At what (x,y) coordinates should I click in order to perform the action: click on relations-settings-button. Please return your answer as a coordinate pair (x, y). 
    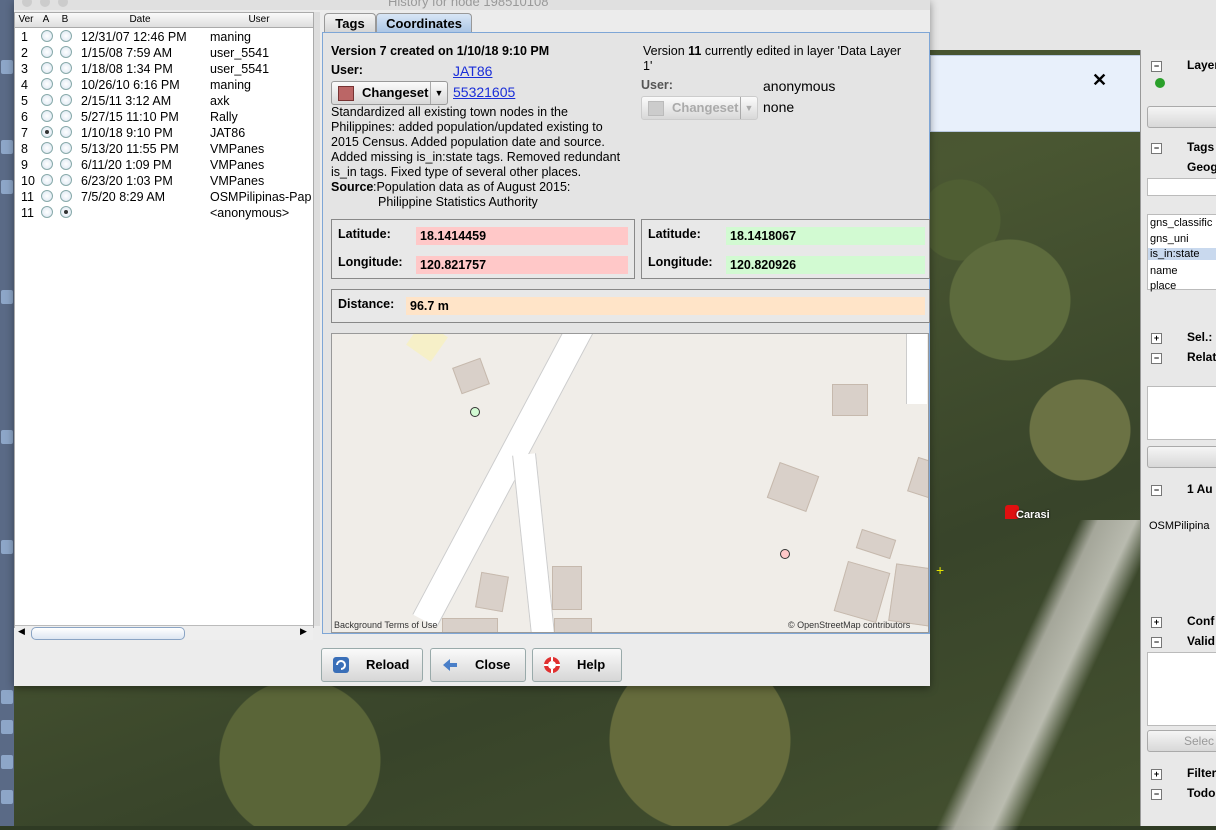
    Looking at the image, I should click on (1181, 457).